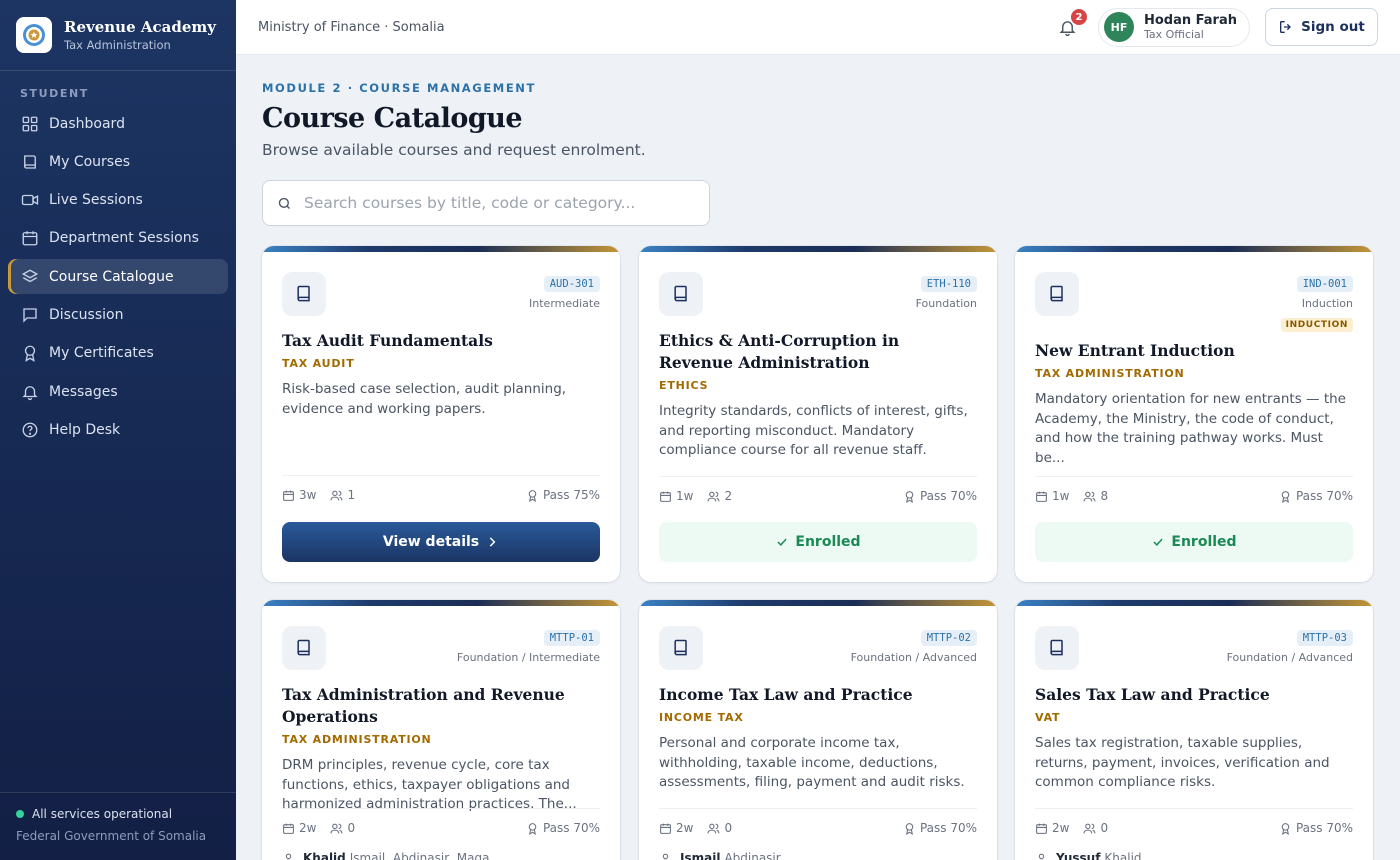  I want to click on sidebar-item-department-sessions: Department Sessions, so click(118, 238).